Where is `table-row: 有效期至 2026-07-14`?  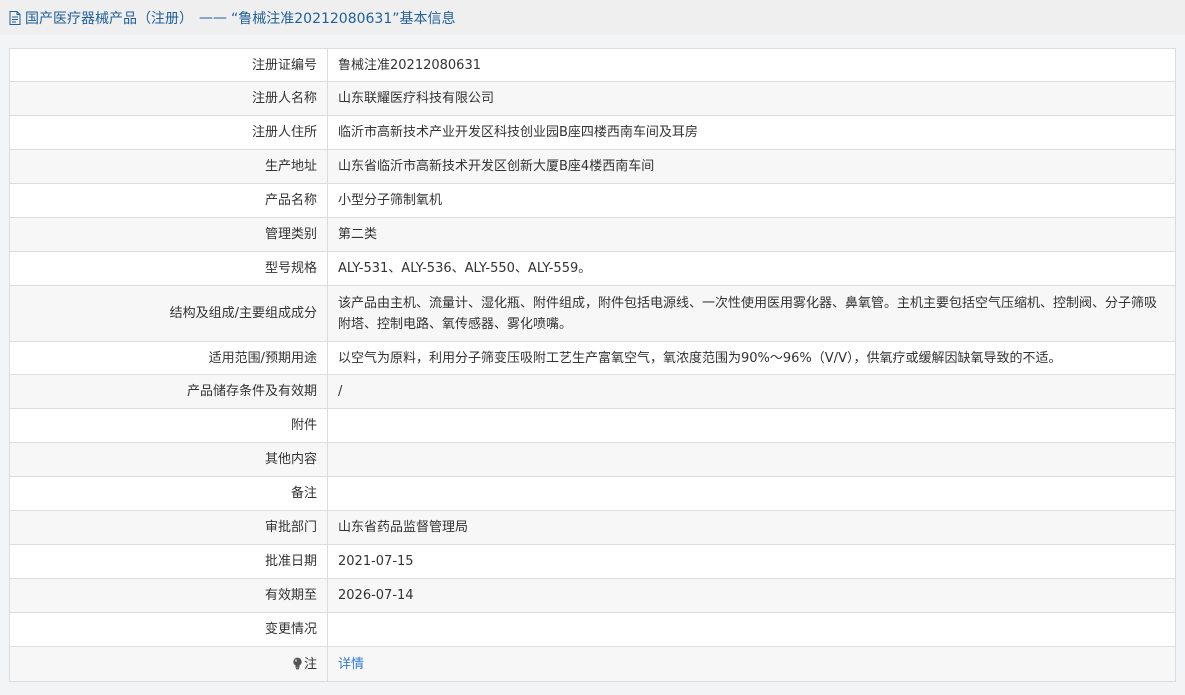
table-row: 有效期至 2026-07-14 is located at coordinates (592, 595).